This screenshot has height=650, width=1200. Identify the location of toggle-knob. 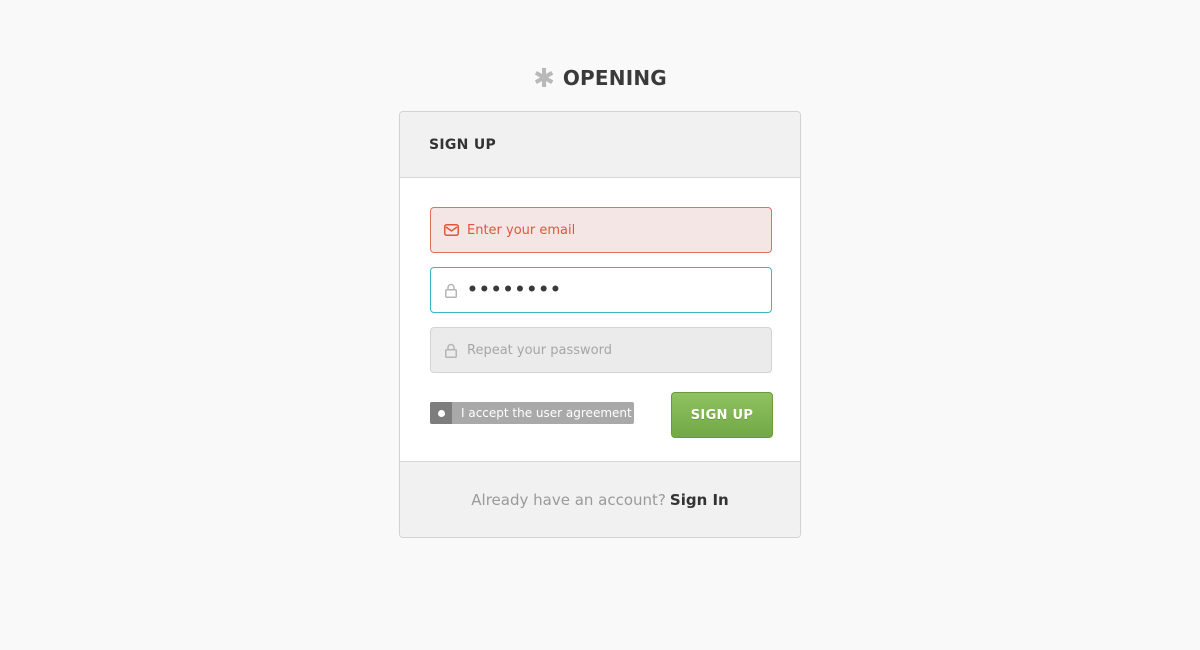
(441, 413).